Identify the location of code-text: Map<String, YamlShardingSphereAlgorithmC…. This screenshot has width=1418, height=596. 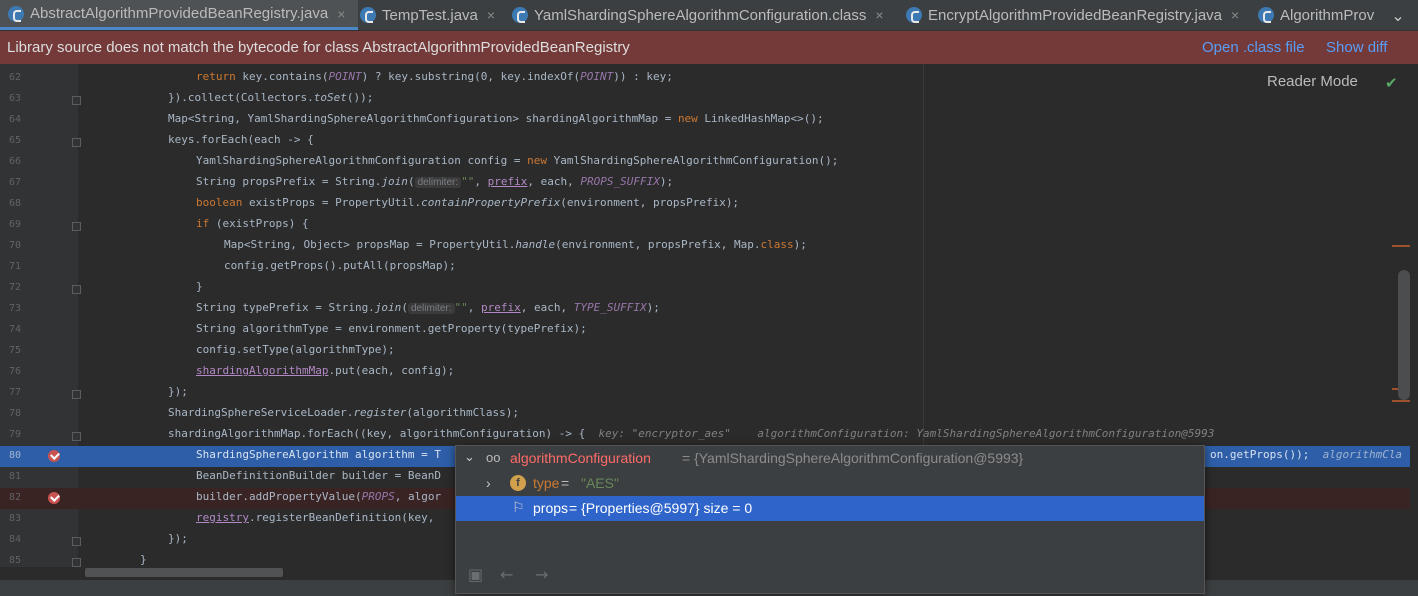
(496, 118).